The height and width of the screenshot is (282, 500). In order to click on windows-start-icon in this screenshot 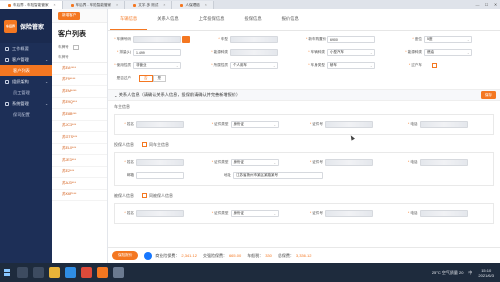, I will do `click(7, 272)`.